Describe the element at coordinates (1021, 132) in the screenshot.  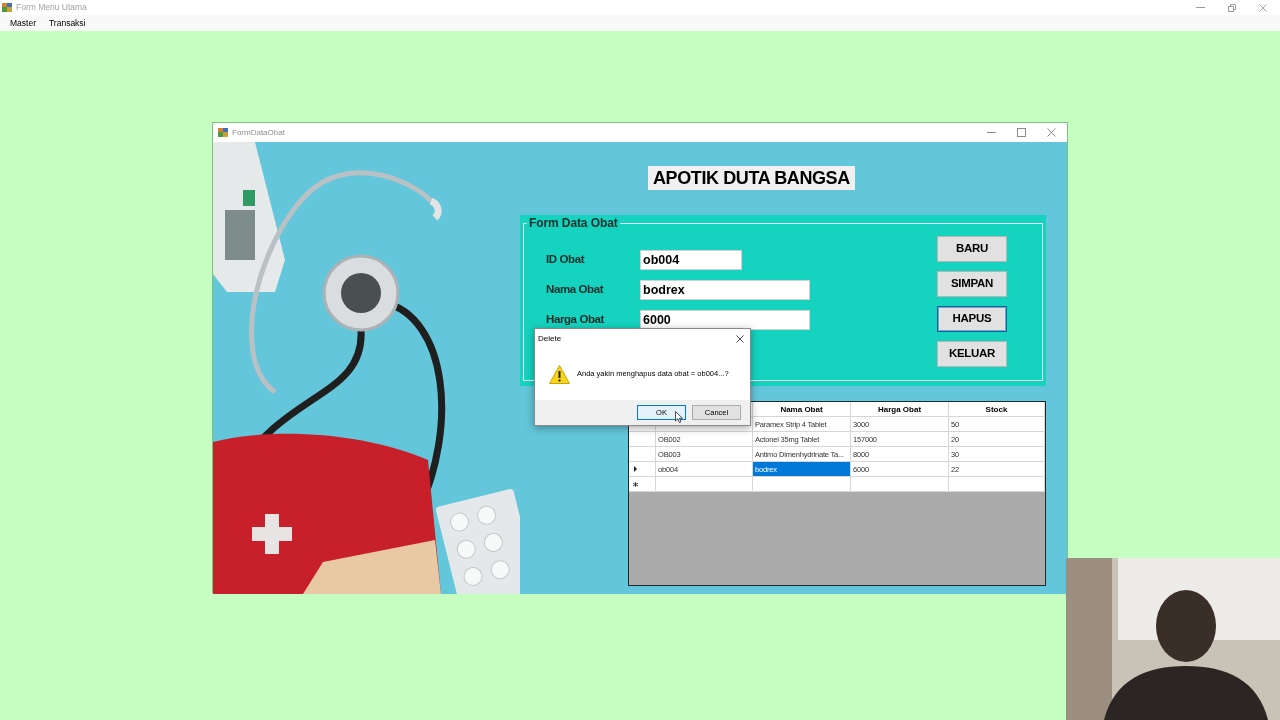
I see `maximize-icon` at that location.